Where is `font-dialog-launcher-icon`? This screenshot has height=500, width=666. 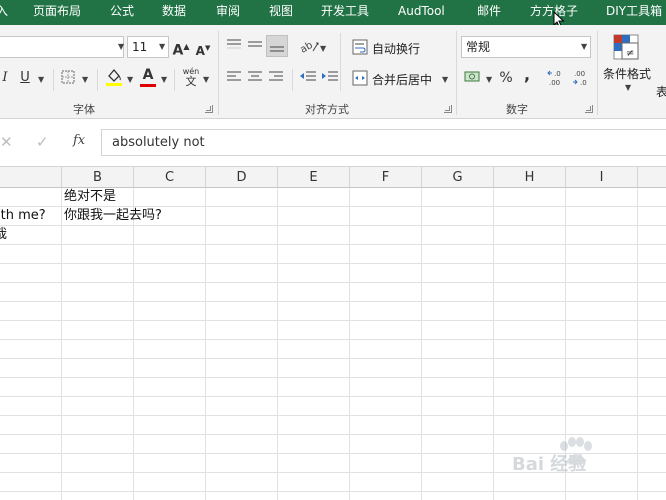
font-dialog-launcher-icon is located at coordinates (209, 109).